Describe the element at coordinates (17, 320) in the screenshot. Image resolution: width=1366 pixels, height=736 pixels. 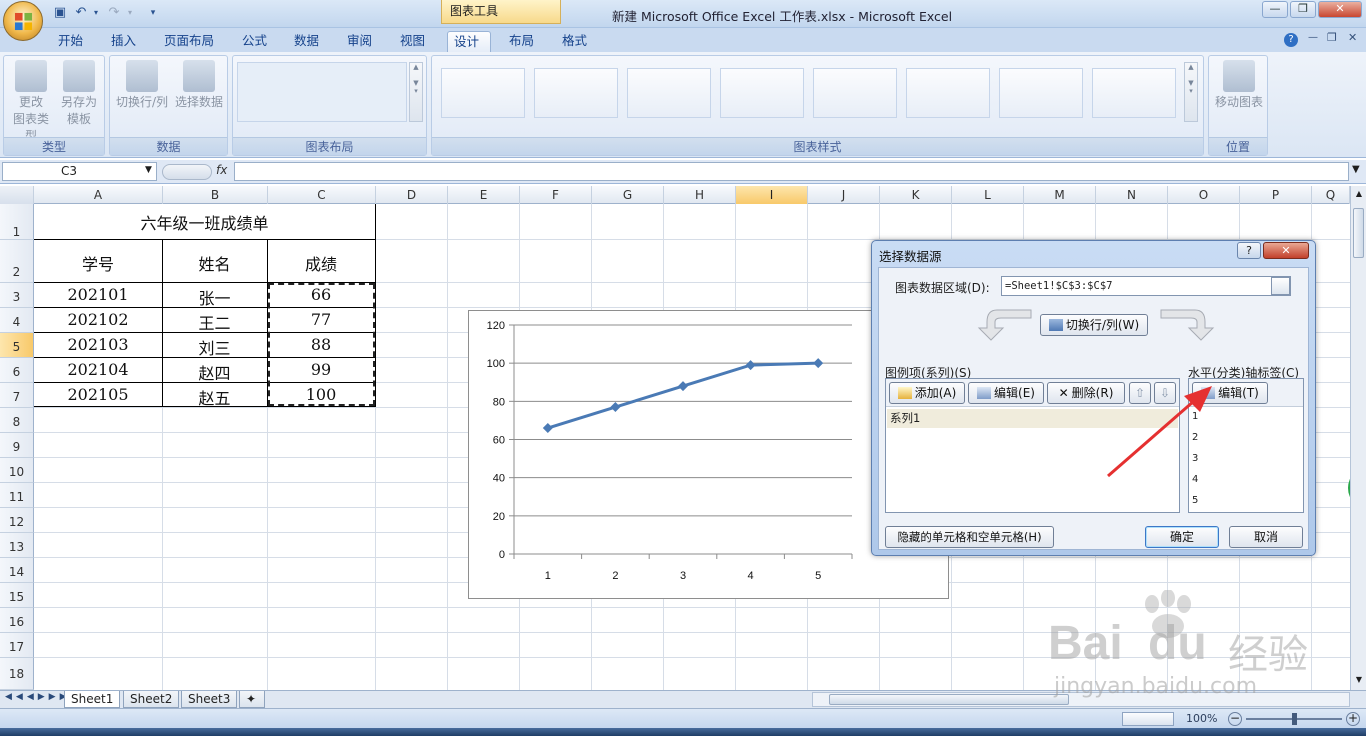
I see `row-header: 4` at that location.